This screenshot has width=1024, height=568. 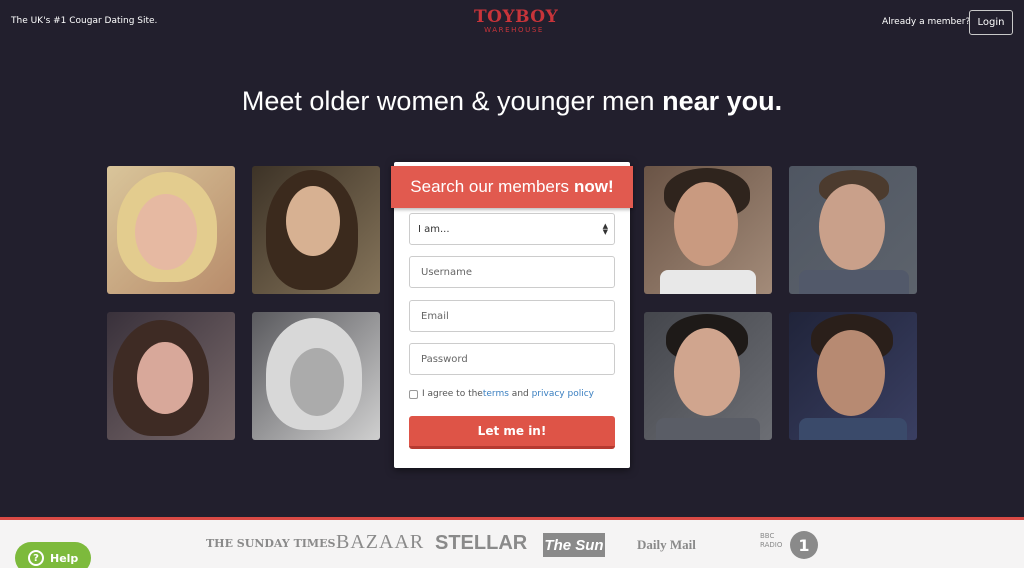 I want to click on username-input: Username, so click(x=512, y=272).